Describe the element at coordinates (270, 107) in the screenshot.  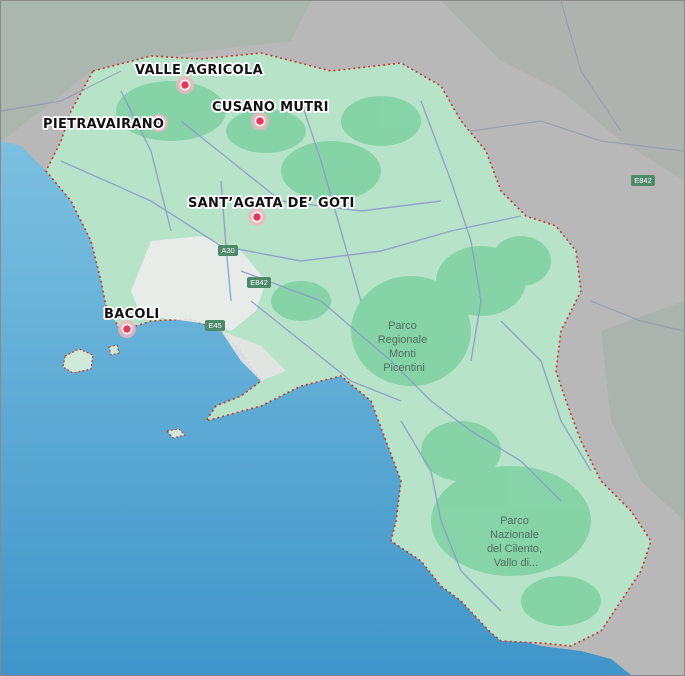
I see `marker-label: CUSANO MUTRI` at that location.